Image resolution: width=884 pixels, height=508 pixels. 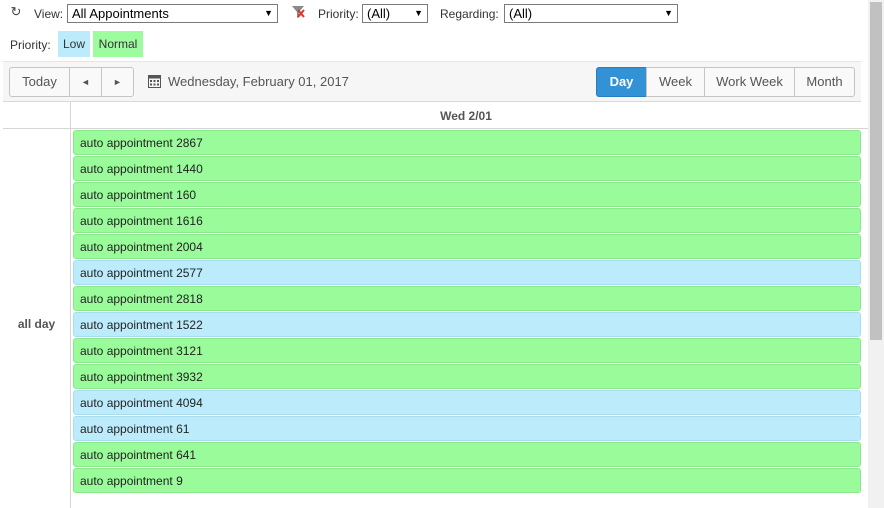 I want to click on prev-button: ◄, so click(x=85, y=82).